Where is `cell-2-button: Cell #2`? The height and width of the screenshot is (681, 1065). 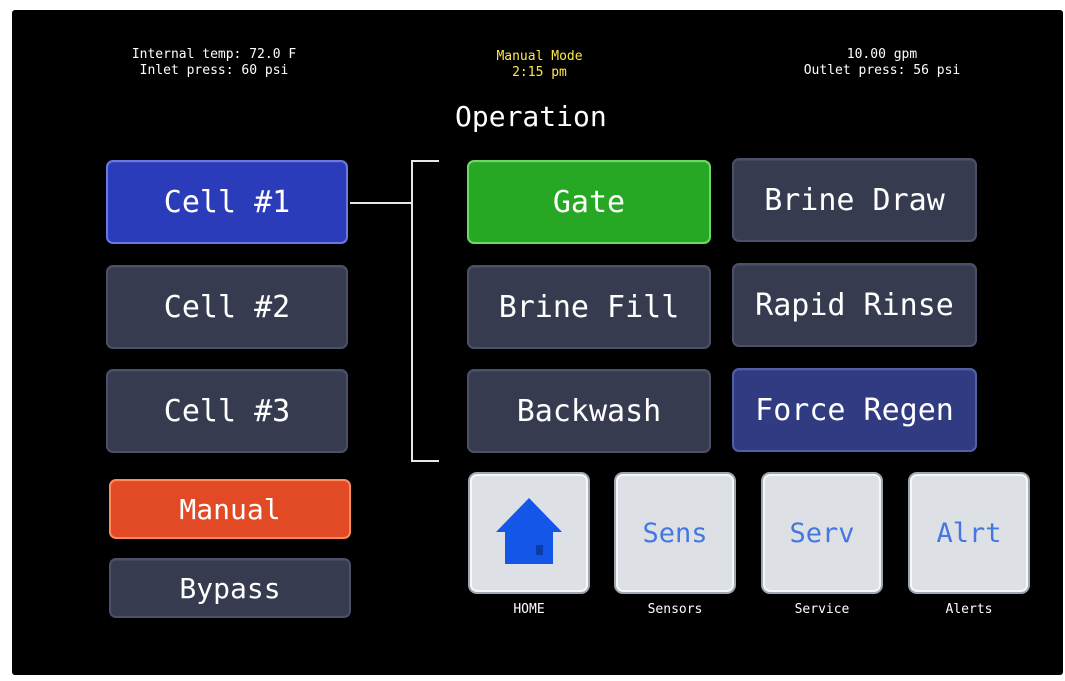 cell-2-button: Cell #2 is located at coordinates (227, 307).